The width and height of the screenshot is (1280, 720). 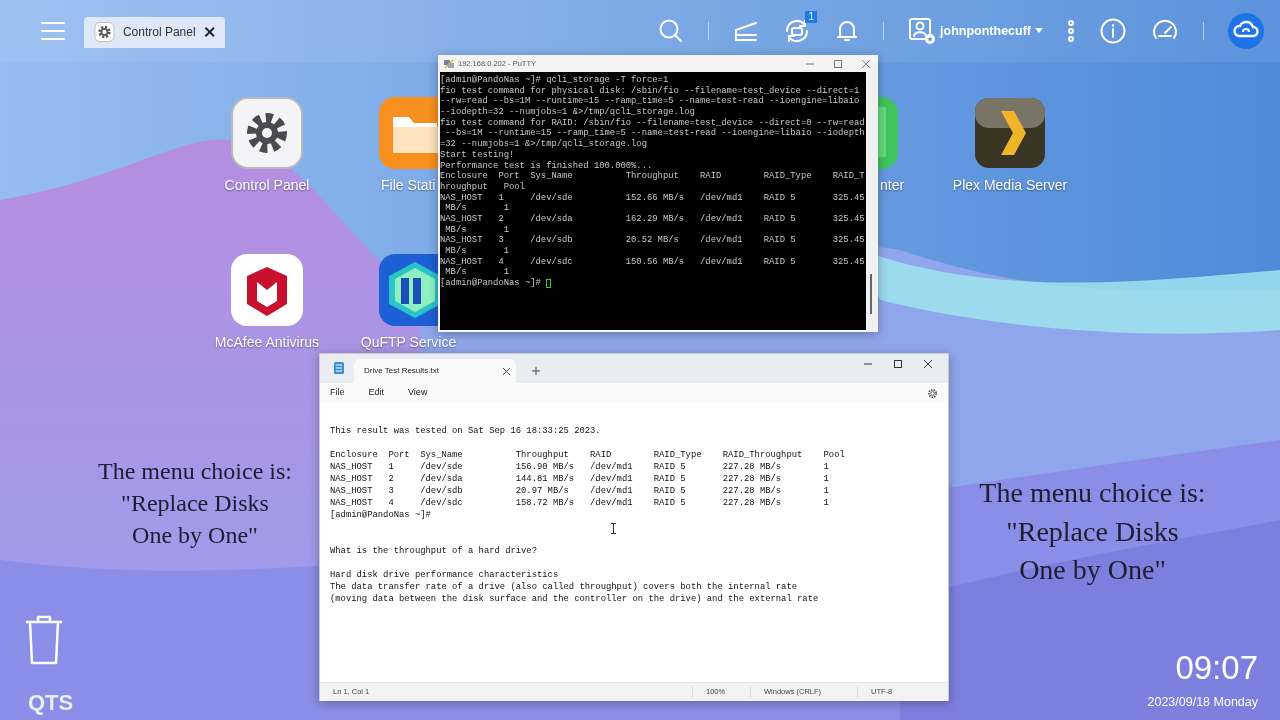 What do you see at coordinates (652, 240) in the screenshot?
I see `terminal-line: NAS_HOST 3 /dev/sdb 20.52 MB/s /dev/md1 RAID 5 325.45` at bounding box center [652, 240].